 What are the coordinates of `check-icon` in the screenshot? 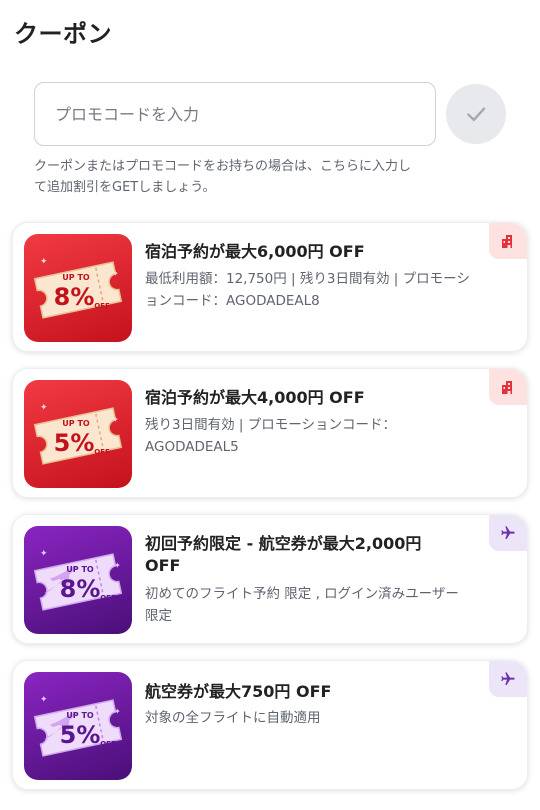 It's located at (476, 114).